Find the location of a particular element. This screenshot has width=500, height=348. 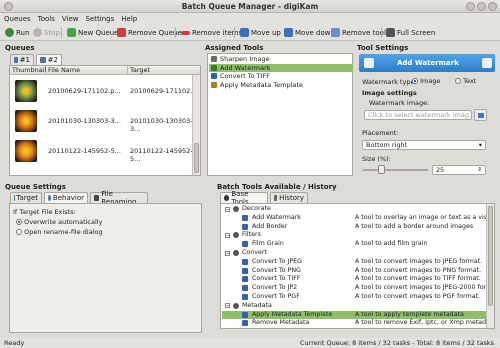

queue-scrollbar is located at coordinates (196, 125).